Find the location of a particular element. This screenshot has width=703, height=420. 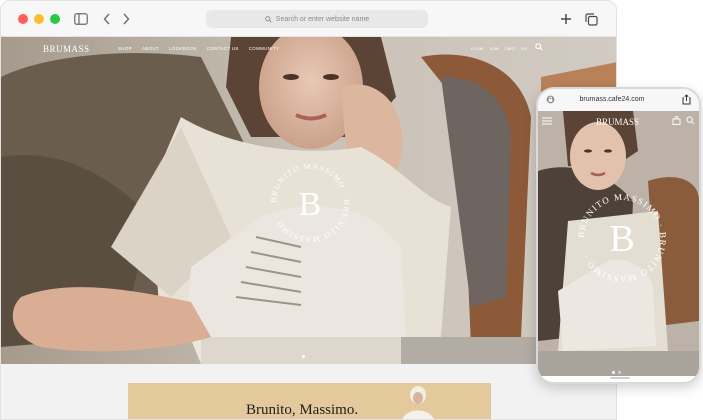

brand-emblem: BRUNITO MASSIMO · BRUNITO MASSIMO · B is located at coordinates (309, 203).